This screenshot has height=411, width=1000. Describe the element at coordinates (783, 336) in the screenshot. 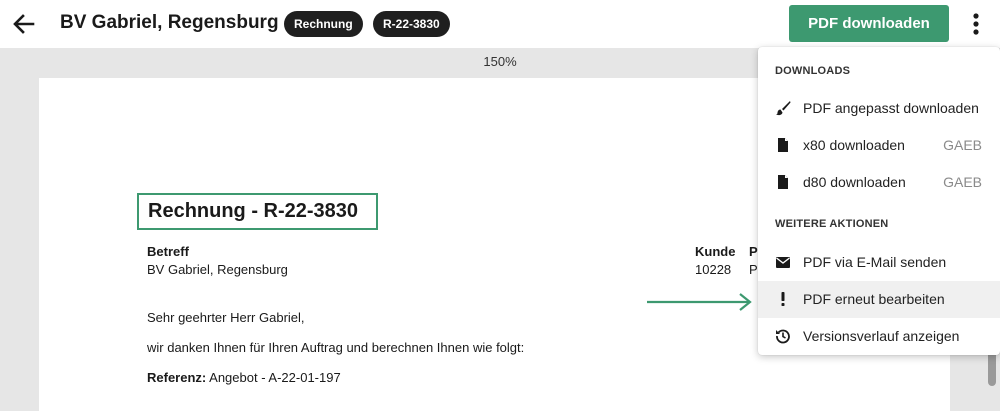

I see `history-icon` at that location.